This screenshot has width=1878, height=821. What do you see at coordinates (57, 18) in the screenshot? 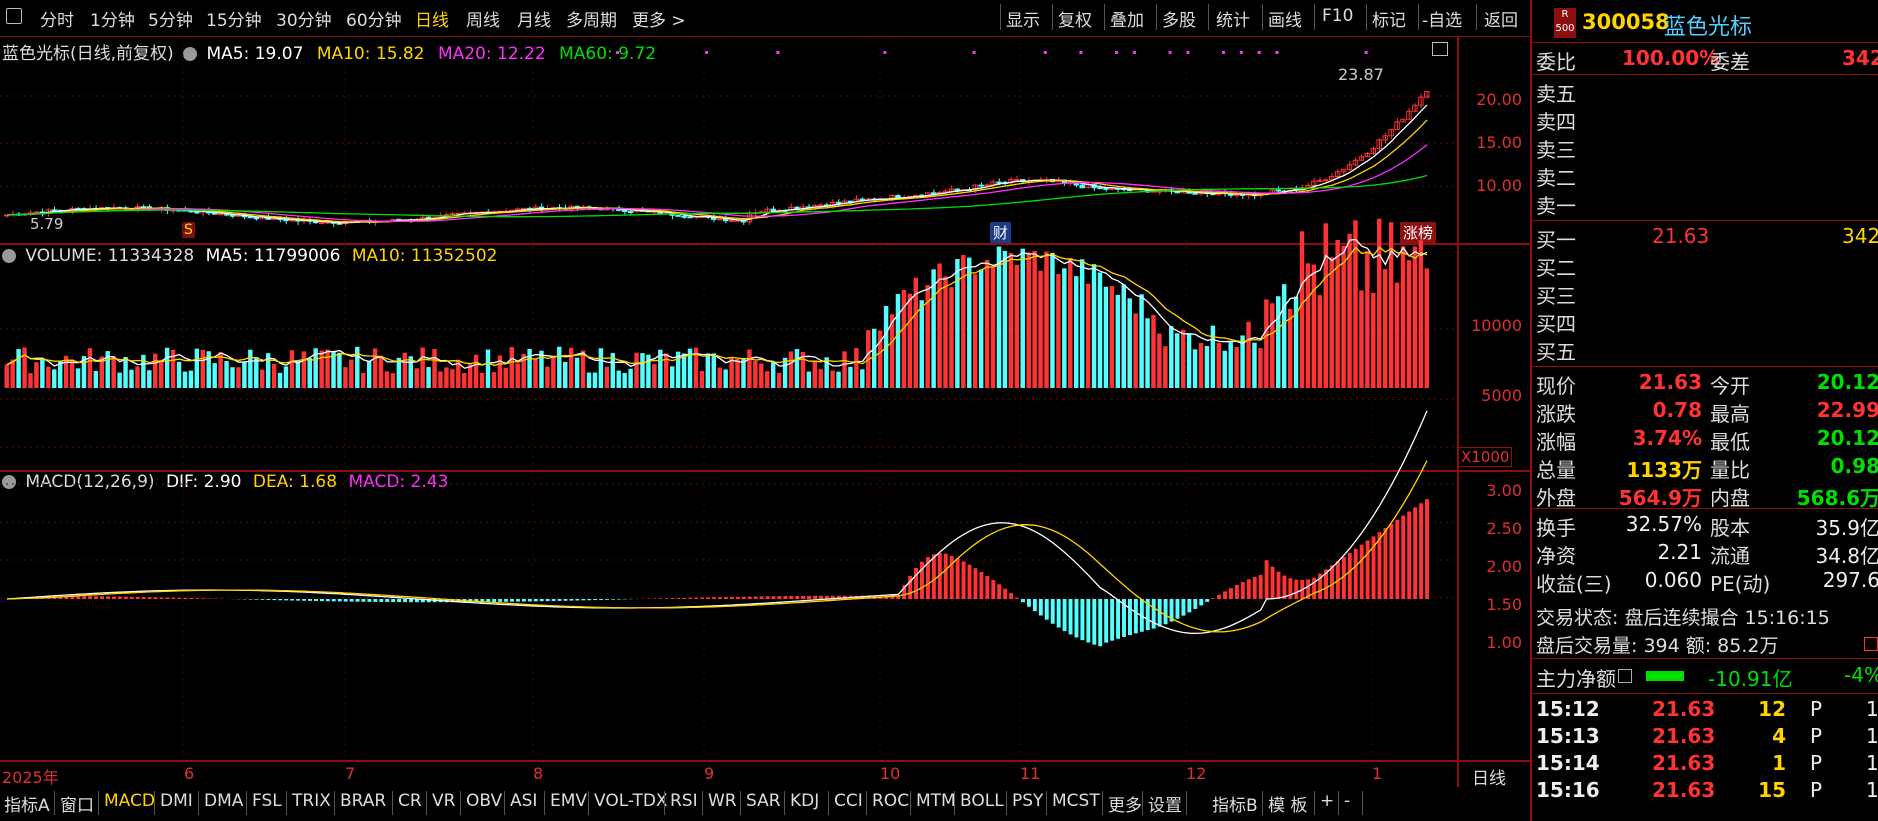
I see `period-fenshi: 分时` at bounding box center [57, 18].